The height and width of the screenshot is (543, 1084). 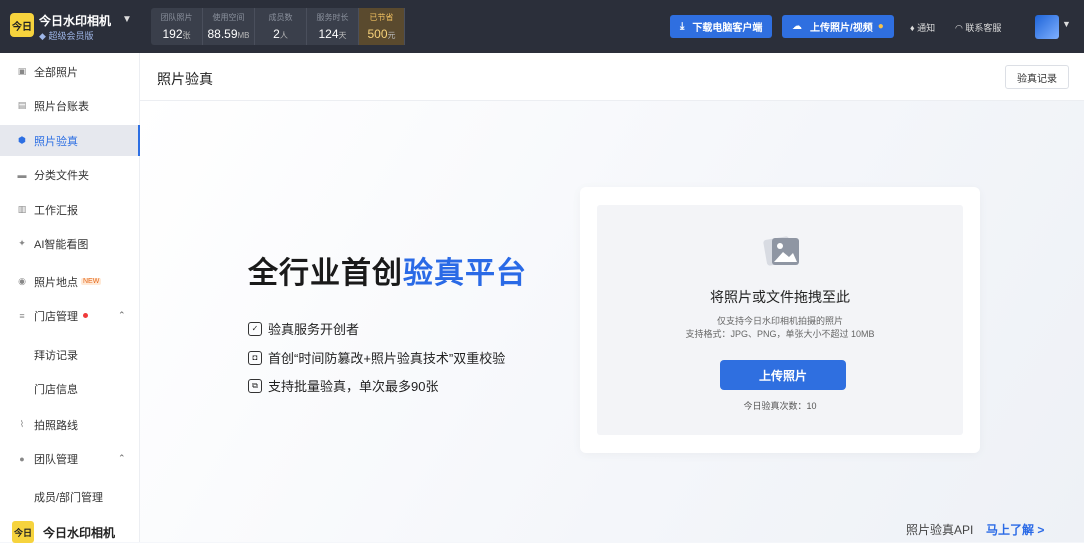 I want to click on member-icon: ◆, so click(x=42, y=36).